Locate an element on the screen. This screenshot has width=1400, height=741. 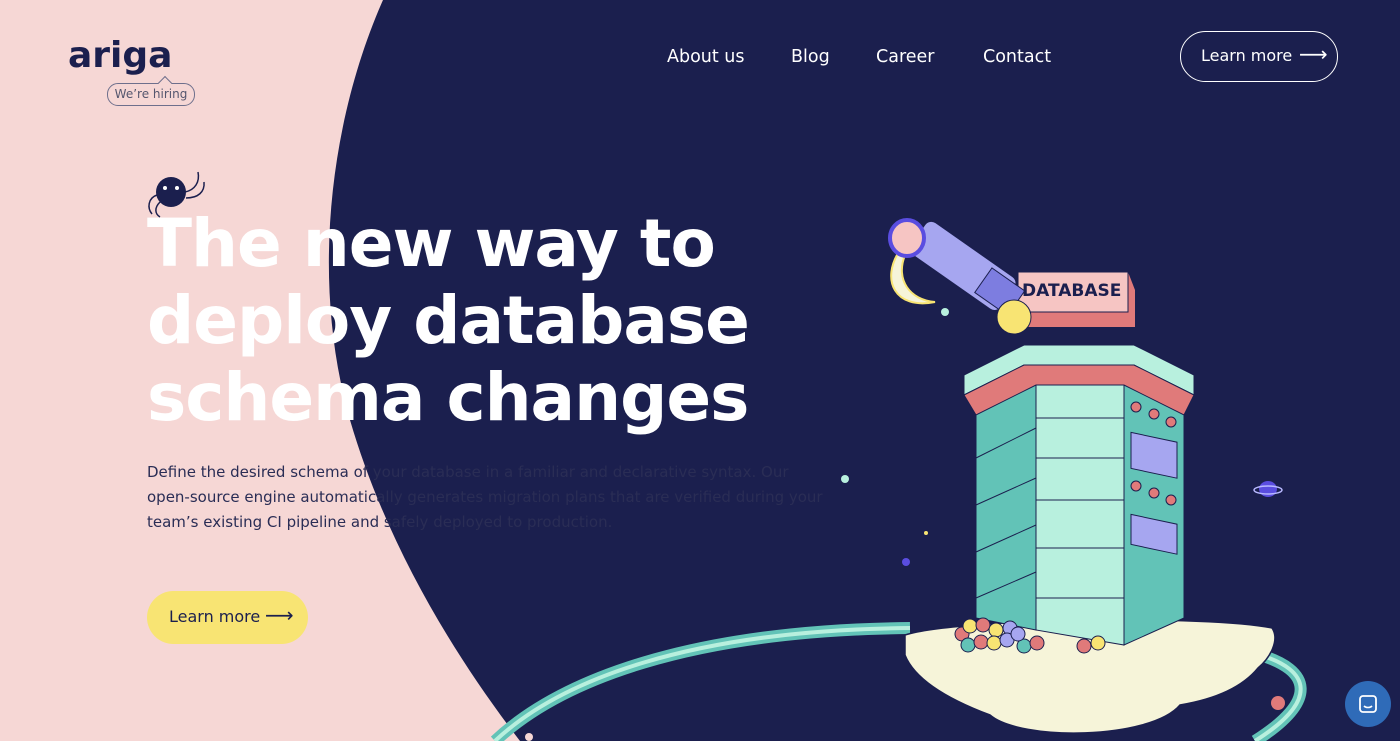
nav-item-about-us: About us is located at coordinates (706, 57).